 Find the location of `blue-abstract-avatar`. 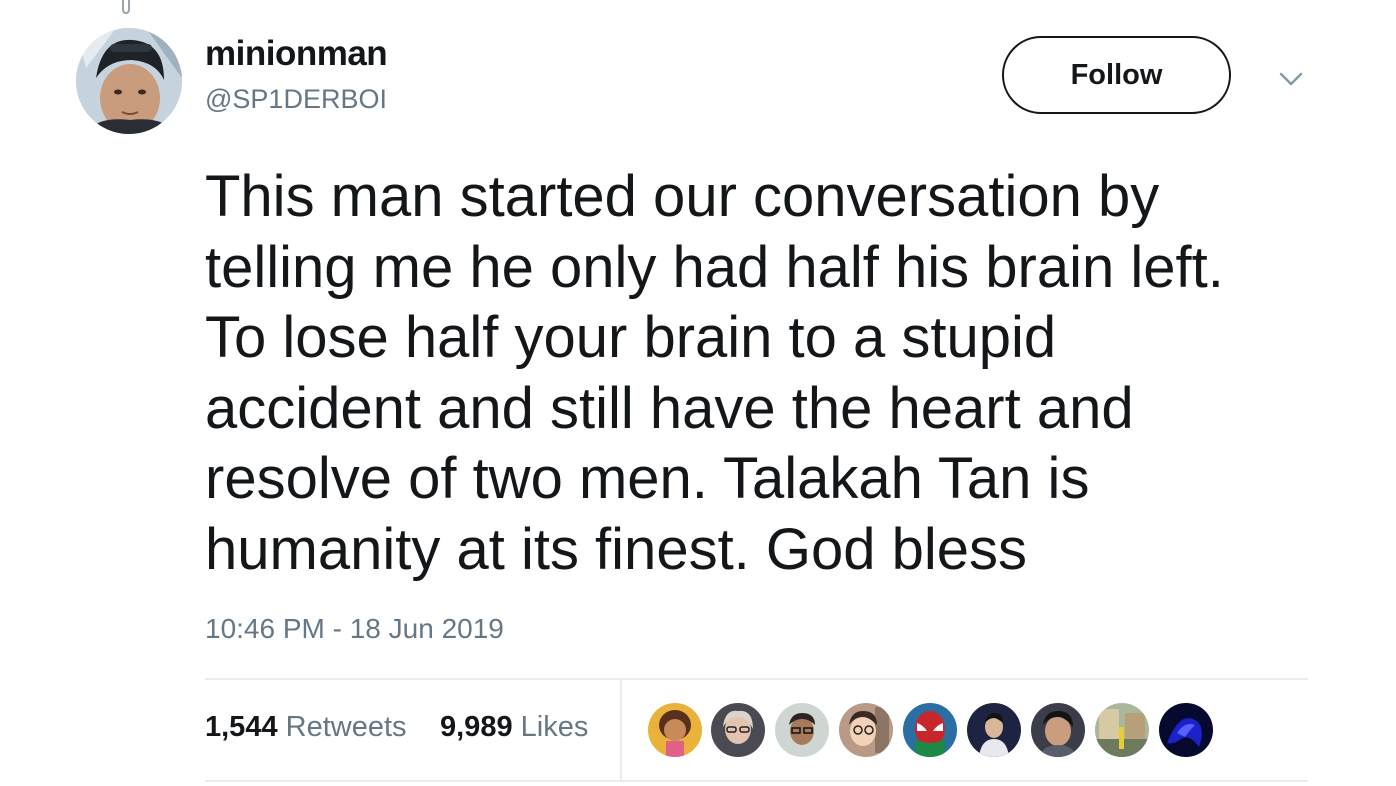

blue-abstract-avatar is located at coordinates (1186, 730).